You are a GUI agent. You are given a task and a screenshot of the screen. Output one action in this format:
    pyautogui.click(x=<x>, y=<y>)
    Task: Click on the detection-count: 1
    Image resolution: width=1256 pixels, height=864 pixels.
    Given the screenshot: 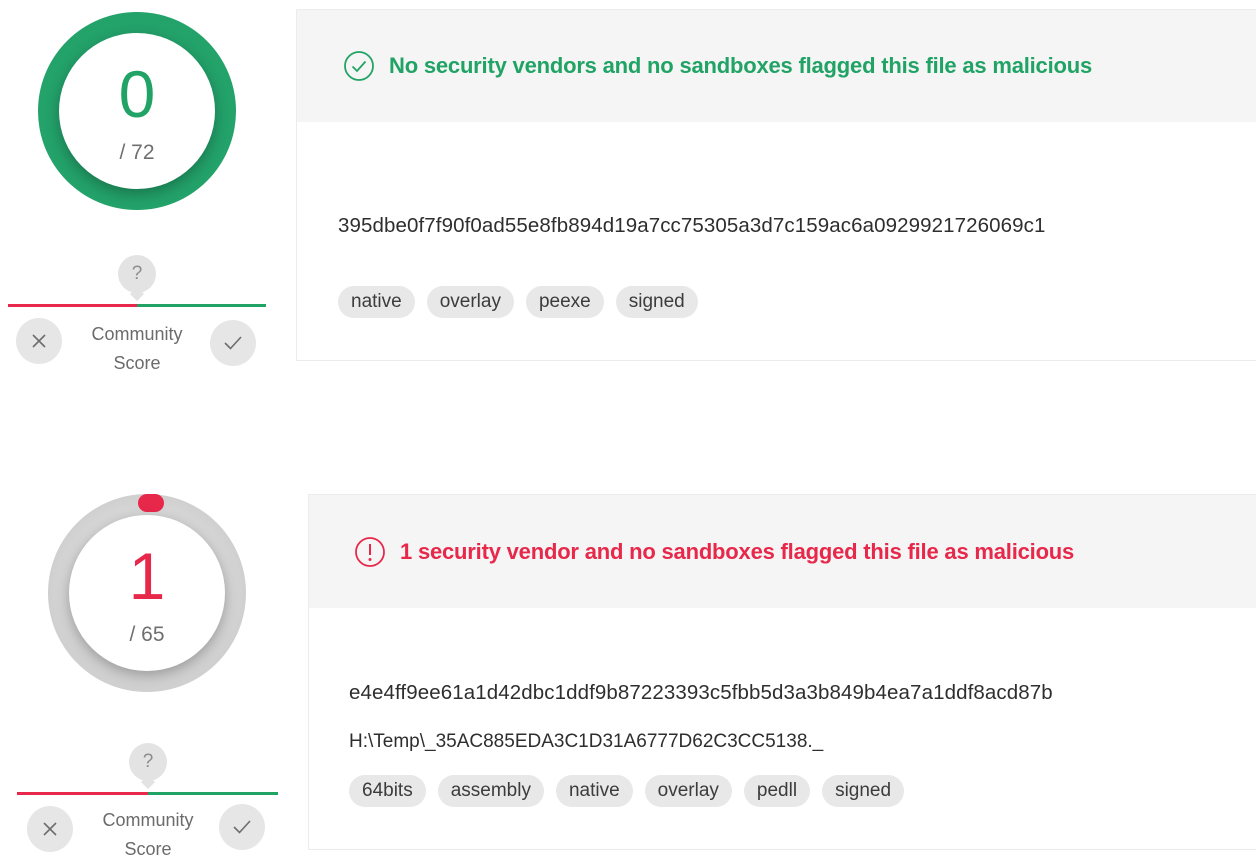 What is the action you would take?
    pyautogui.click(x=147, y=576)
    